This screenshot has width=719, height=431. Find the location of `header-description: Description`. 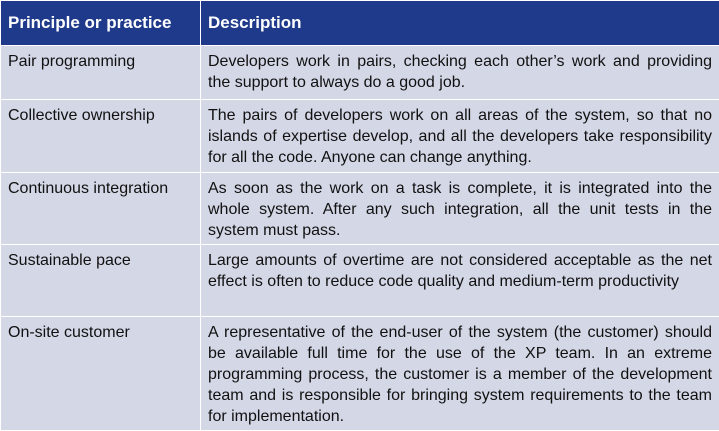

header-description: Description is located at coordinates (460, 23).